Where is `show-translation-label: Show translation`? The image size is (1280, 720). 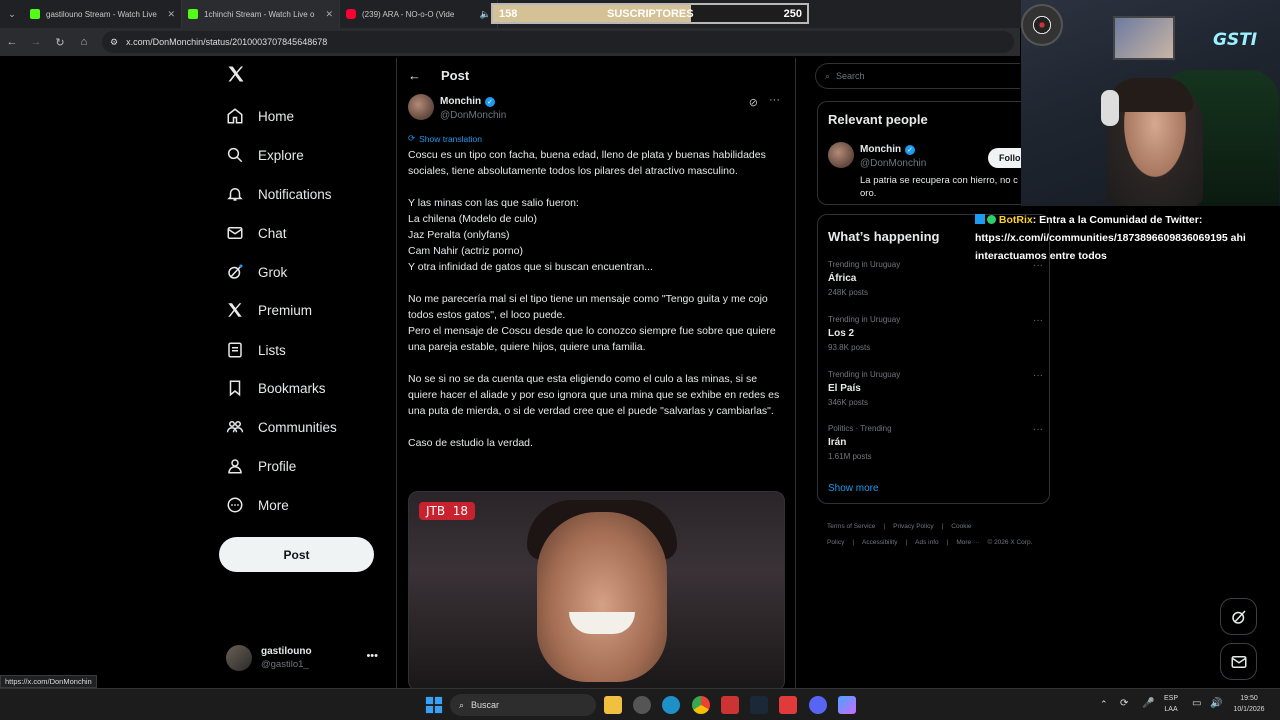 show-translation-label: Show translation is located at coordinates (450, 138).